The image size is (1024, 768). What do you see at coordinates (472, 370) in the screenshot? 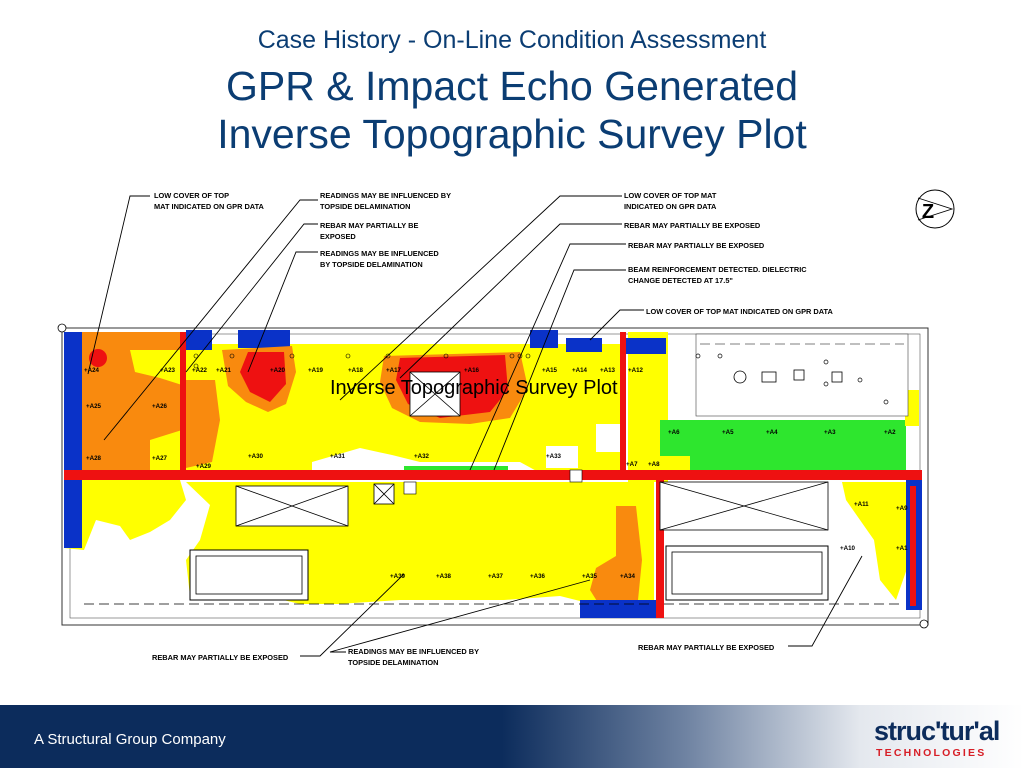
I see `point-a16: +A16` at bounding box center [472, 370].